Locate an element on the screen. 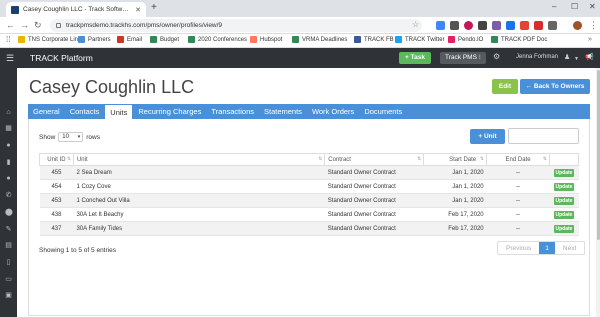 Image resolution: width=600 pixels, height=317 pixels. chart-icon: ▮ is located at coordinates (8, 162).